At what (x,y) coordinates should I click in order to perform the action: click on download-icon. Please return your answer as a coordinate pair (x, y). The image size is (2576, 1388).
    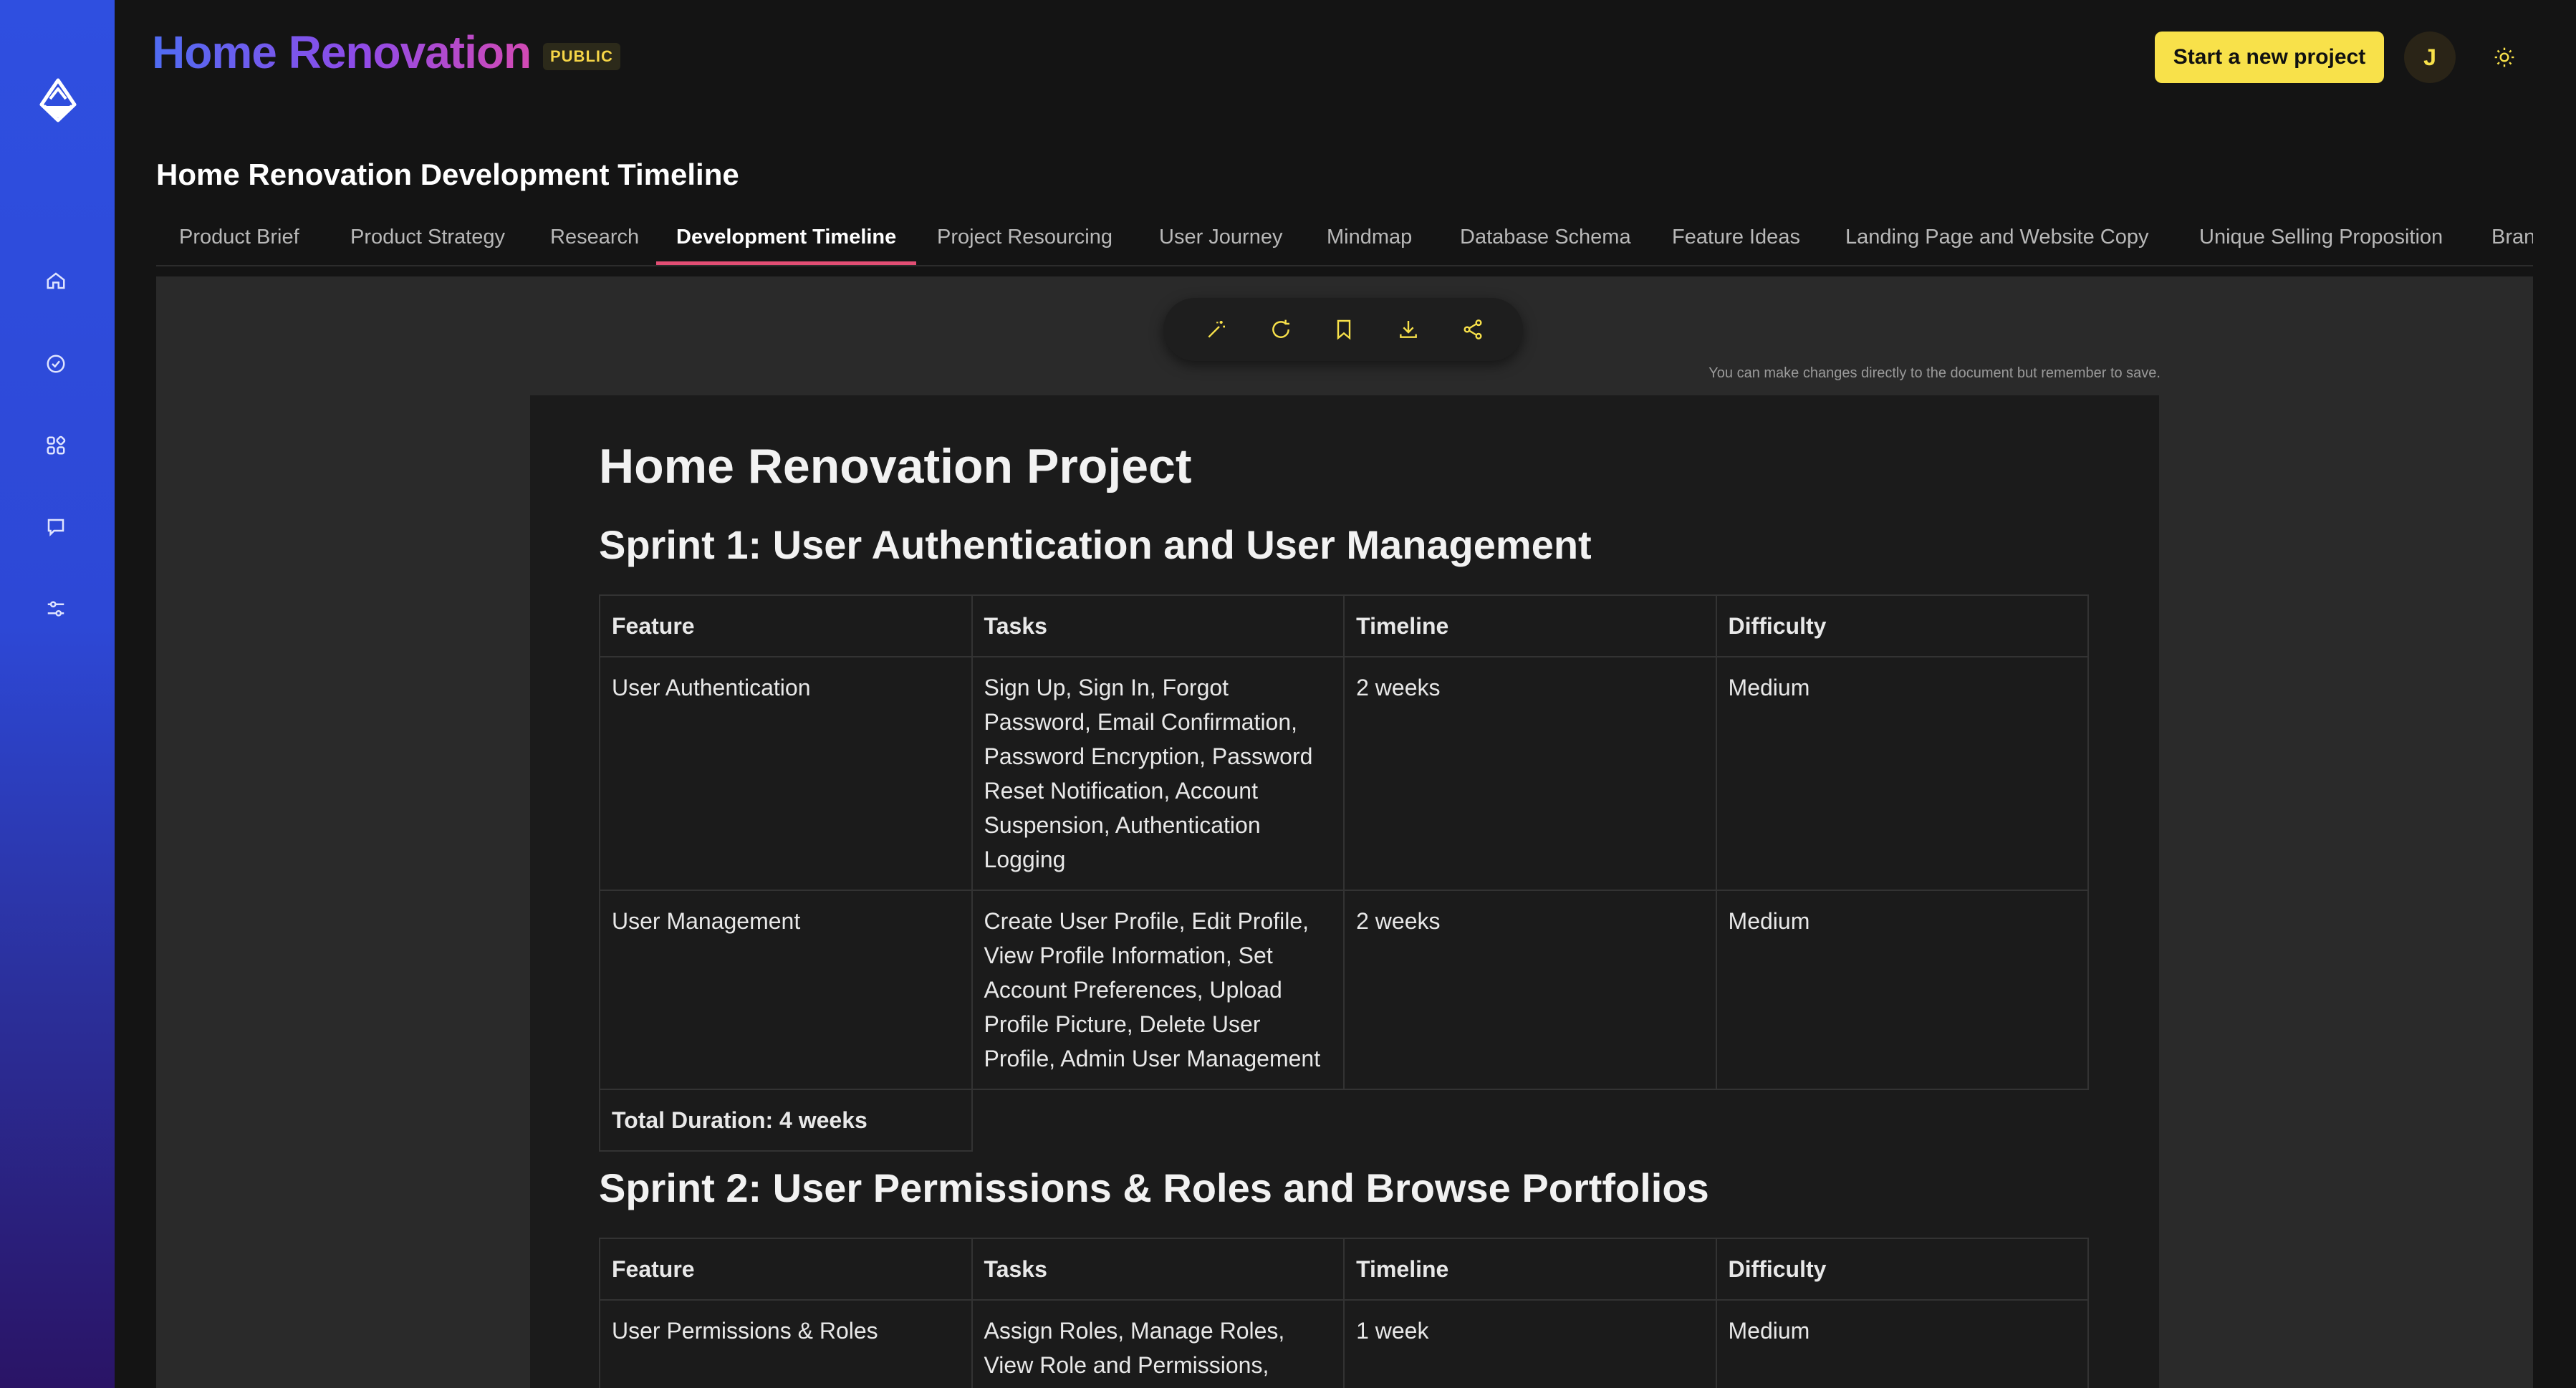
    Looking at the image, I should click on (1408, 329).